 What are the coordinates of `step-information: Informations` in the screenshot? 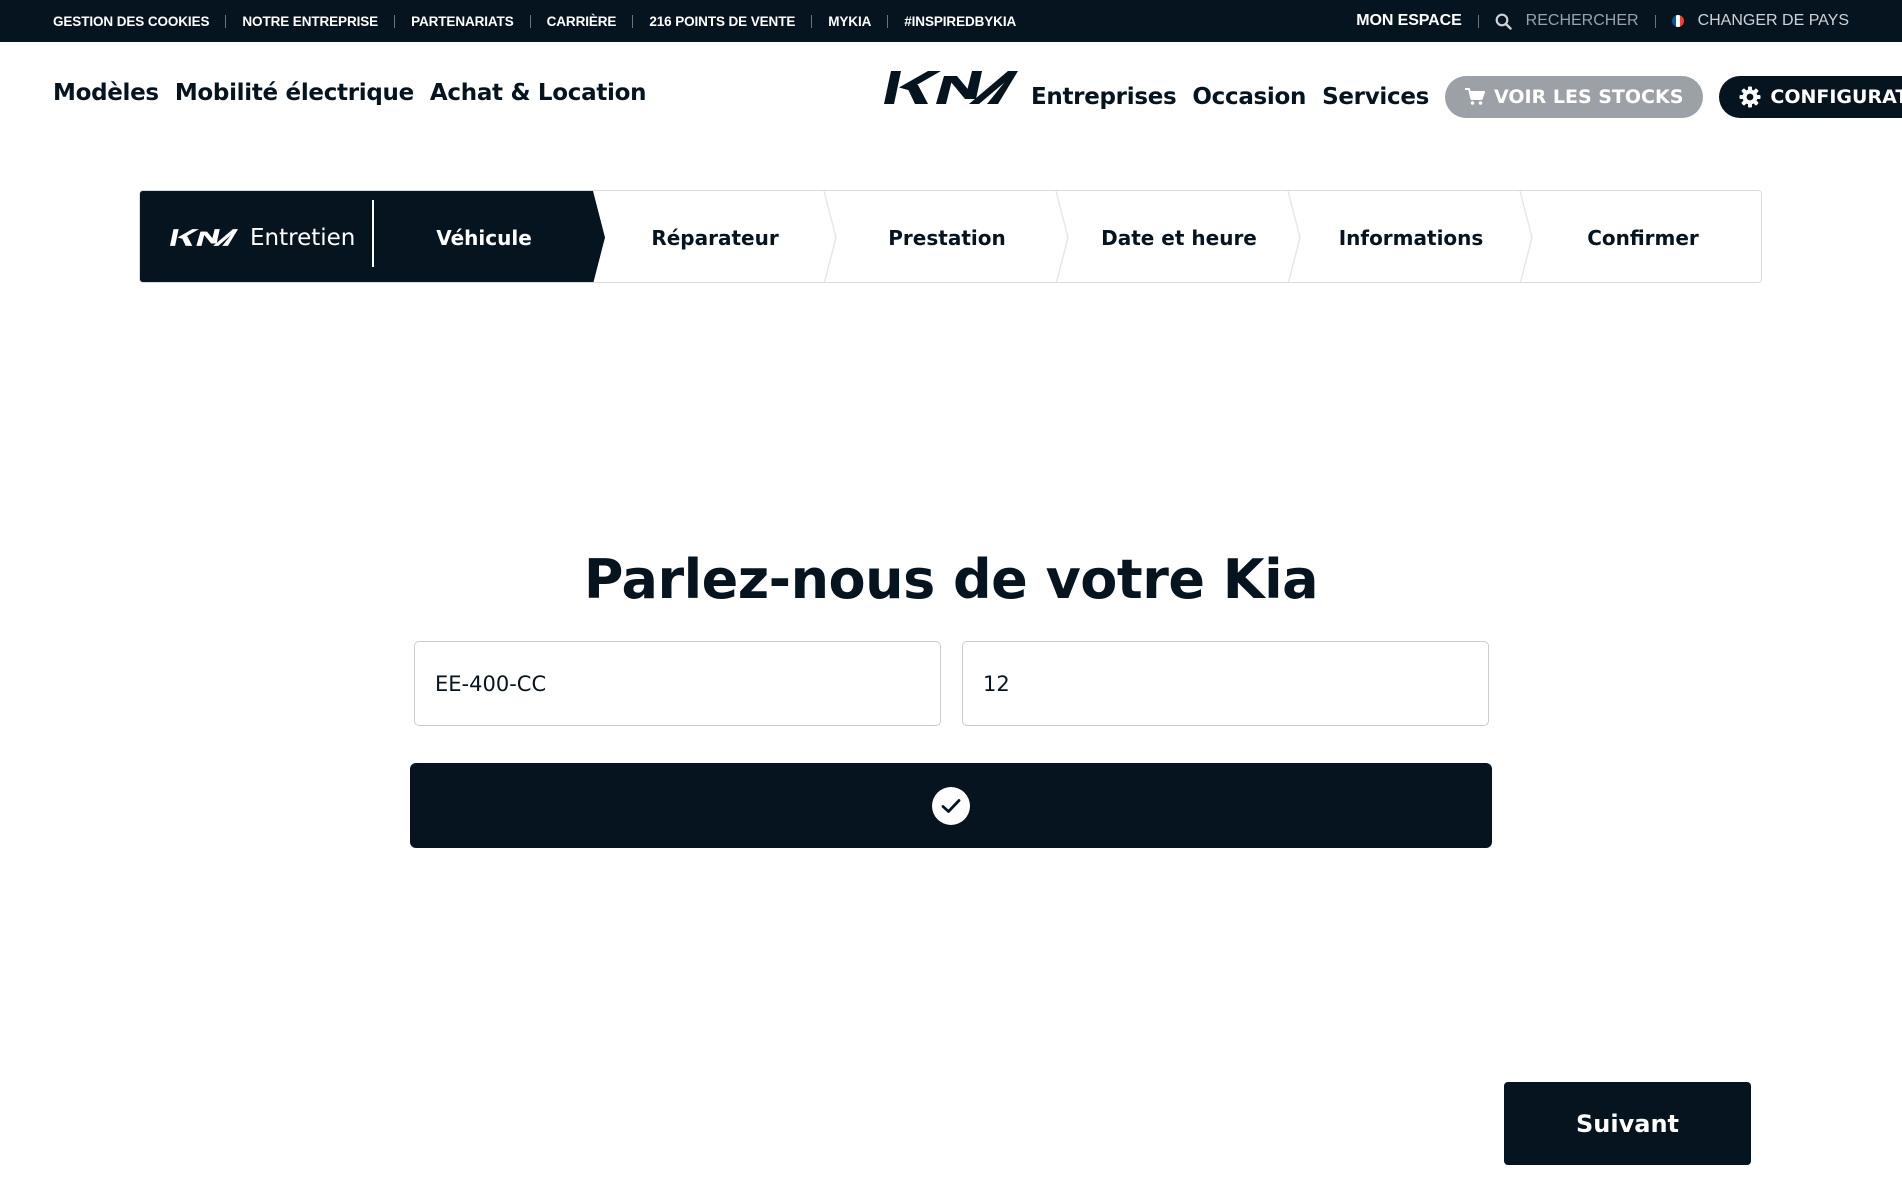 It's located at (1411, 236).